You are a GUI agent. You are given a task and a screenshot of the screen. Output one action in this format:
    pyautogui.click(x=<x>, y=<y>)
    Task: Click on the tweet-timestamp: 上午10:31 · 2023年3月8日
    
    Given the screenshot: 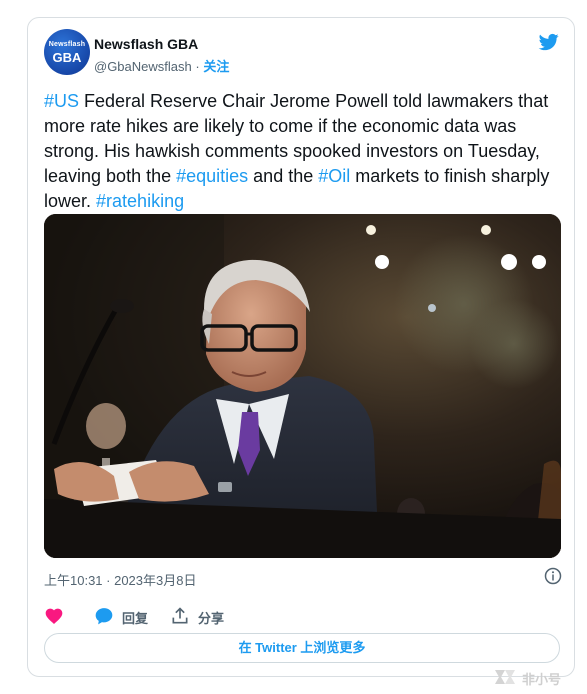 What is the action you would take?
    pyautogui.click(x=120, y=579)
    